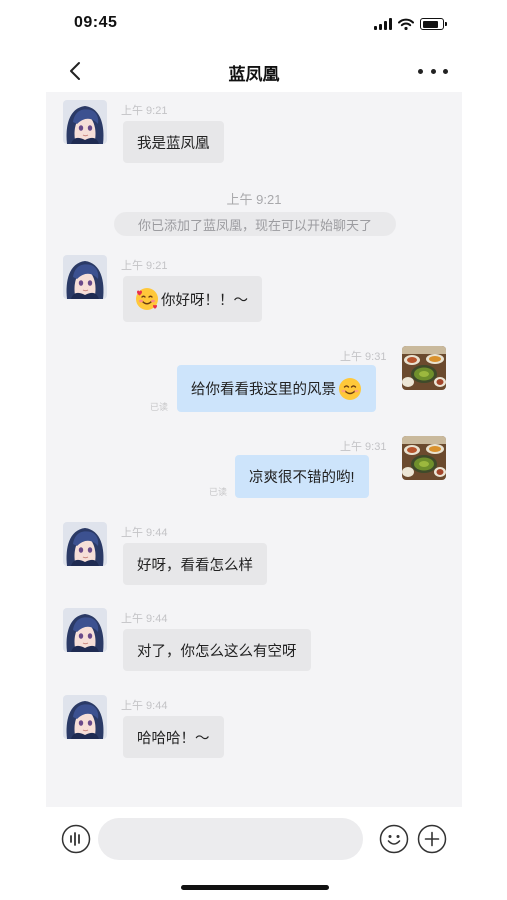 The width and height of the screenshot is (507, 900). I want to click on smiling-face-with-hearts-icon, so click(147, 299).